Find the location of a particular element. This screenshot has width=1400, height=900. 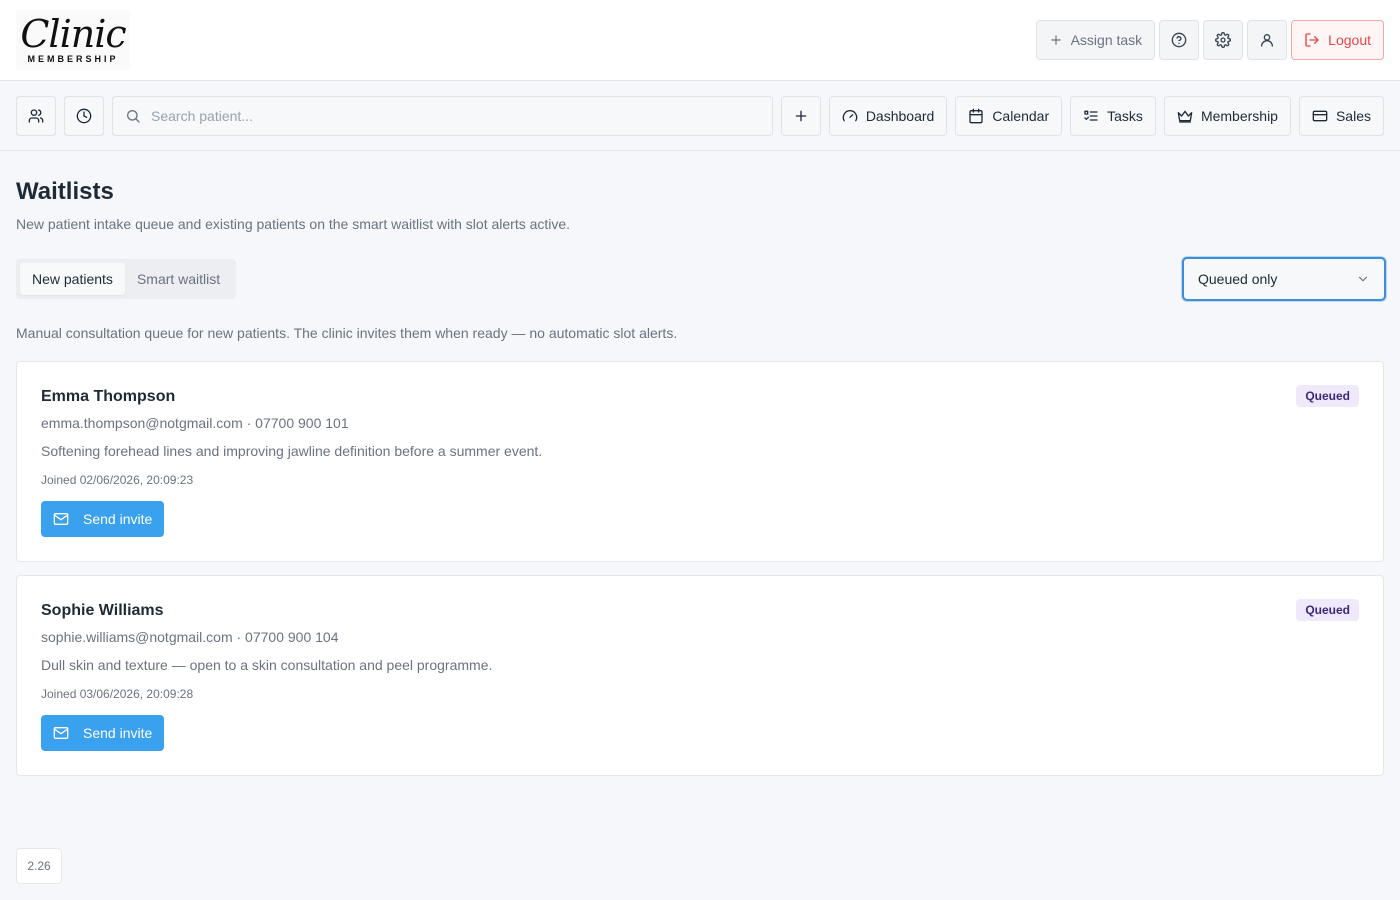

gear-icon is located at coordinates (1223, 40).